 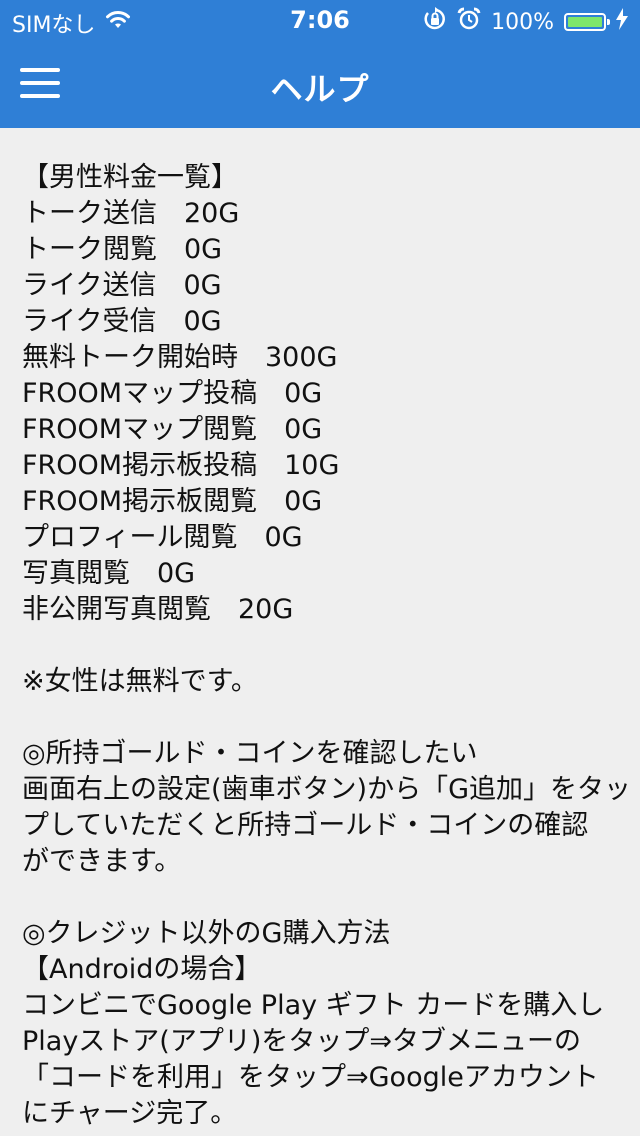 What do you see at coordinates (206, 933) in the screenshot?
I see `purchase-heading: ◎クレジット以外のG購入方法` at bounding box center [206, 933].